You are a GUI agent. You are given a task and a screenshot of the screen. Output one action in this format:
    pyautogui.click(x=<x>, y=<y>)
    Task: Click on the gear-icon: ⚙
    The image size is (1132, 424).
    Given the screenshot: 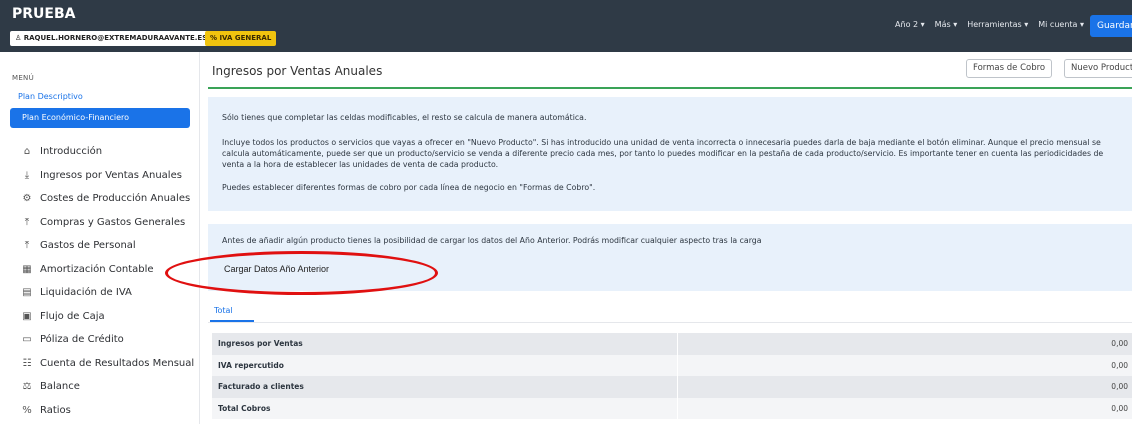 What is the action you would take?
    pyautogui.click(x=27, y=199)
    